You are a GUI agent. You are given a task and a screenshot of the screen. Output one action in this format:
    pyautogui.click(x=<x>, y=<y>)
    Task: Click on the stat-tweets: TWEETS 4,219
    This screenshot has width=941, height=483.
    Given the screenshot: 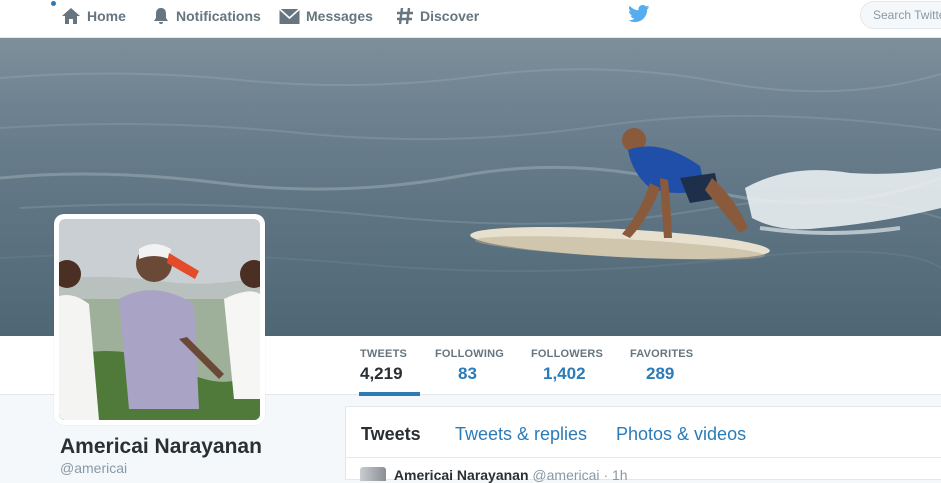 What is the action you would take?
    pyautogui.click(x=383, y=366)
    